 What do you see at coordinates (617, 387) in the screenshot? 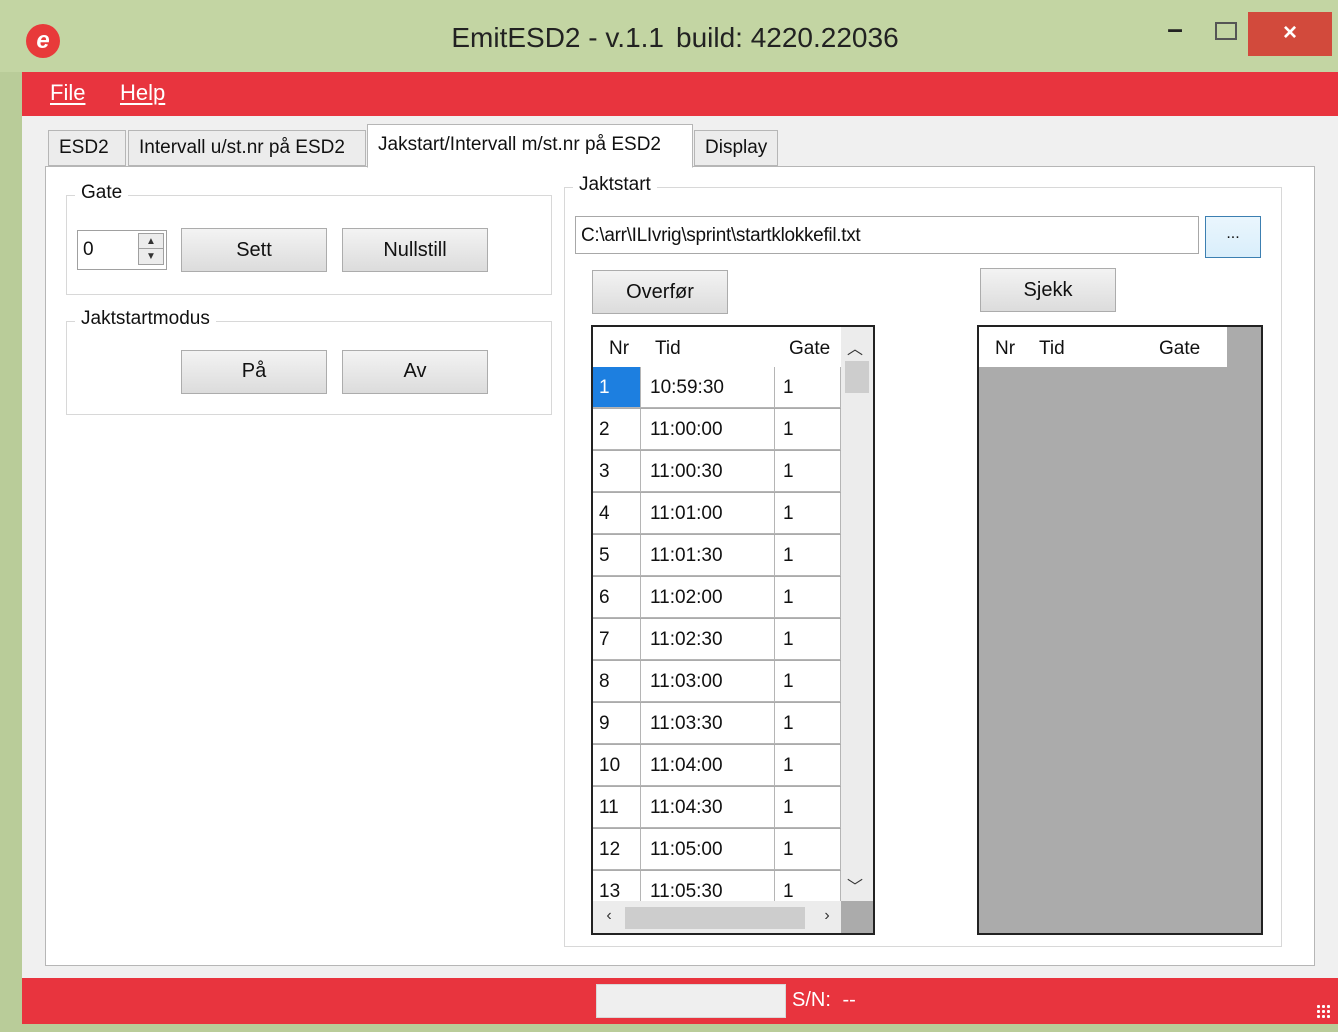
I see `cell-nr: 1` at bounding box center [617, 387].